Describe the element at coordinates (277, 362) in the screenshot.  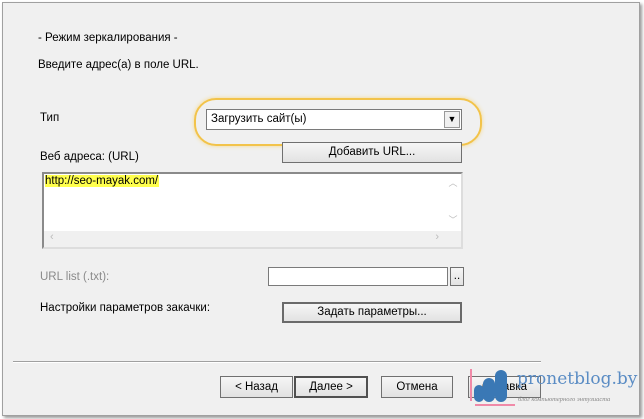
I see `separator` at that location.